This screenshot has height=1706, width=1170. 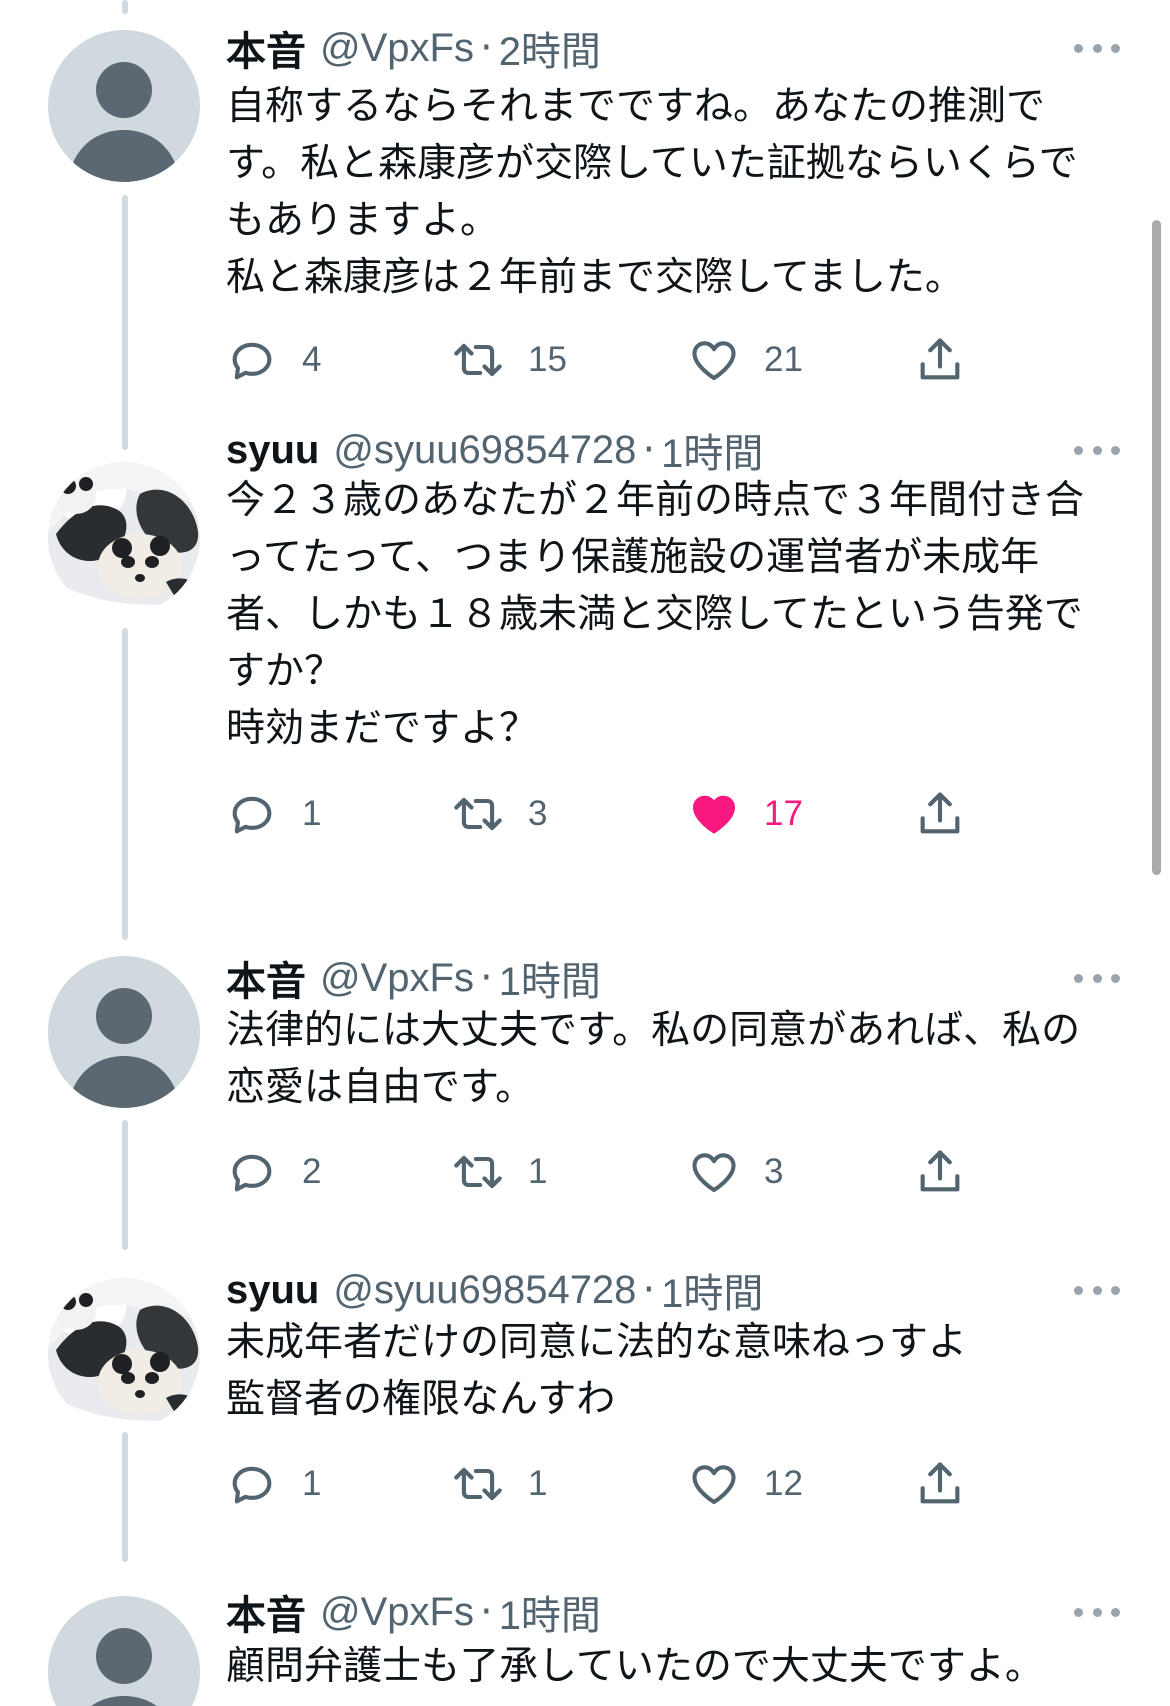 I want to click on tweet-actions: 2 1 3, so click(x=606, y=1172).